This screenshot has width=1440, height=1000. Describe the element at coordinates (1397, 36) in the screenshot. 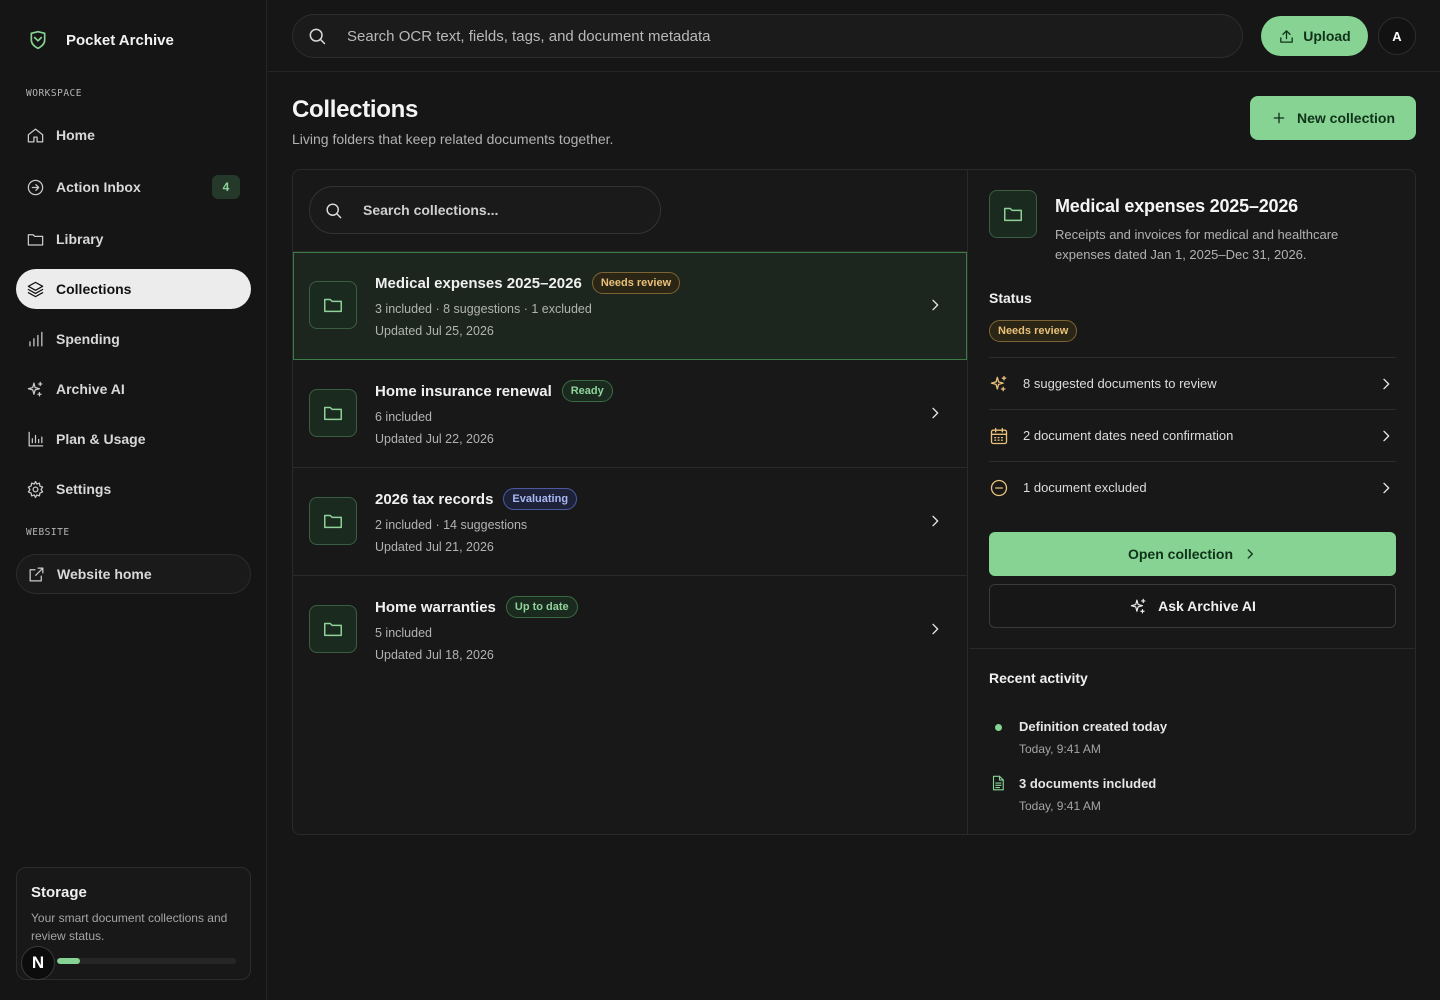

I see `avatar: A` at that location.